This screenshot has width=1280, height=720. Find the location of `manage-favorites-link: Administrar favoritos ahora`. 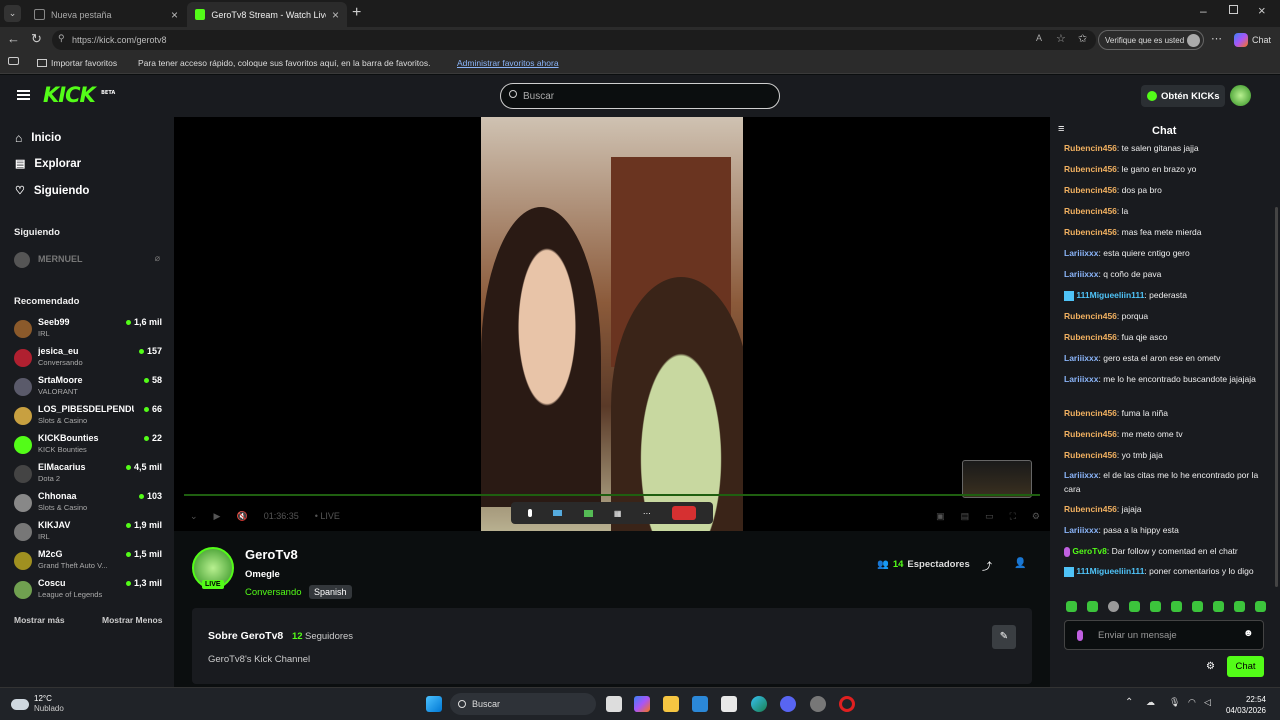

manage-favorites-link: Administrar favoritos ahora is located at coordinates (508, 63).